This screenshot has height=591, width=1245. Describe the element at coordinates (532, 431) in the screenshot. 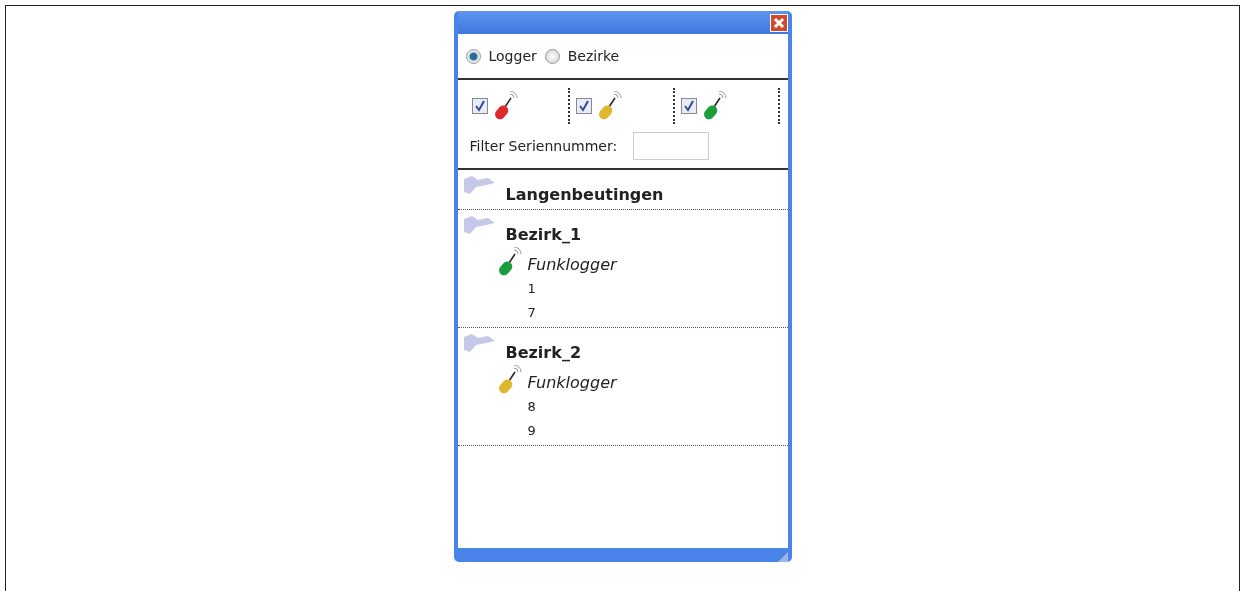

I see `serial-number: 9` at that location.